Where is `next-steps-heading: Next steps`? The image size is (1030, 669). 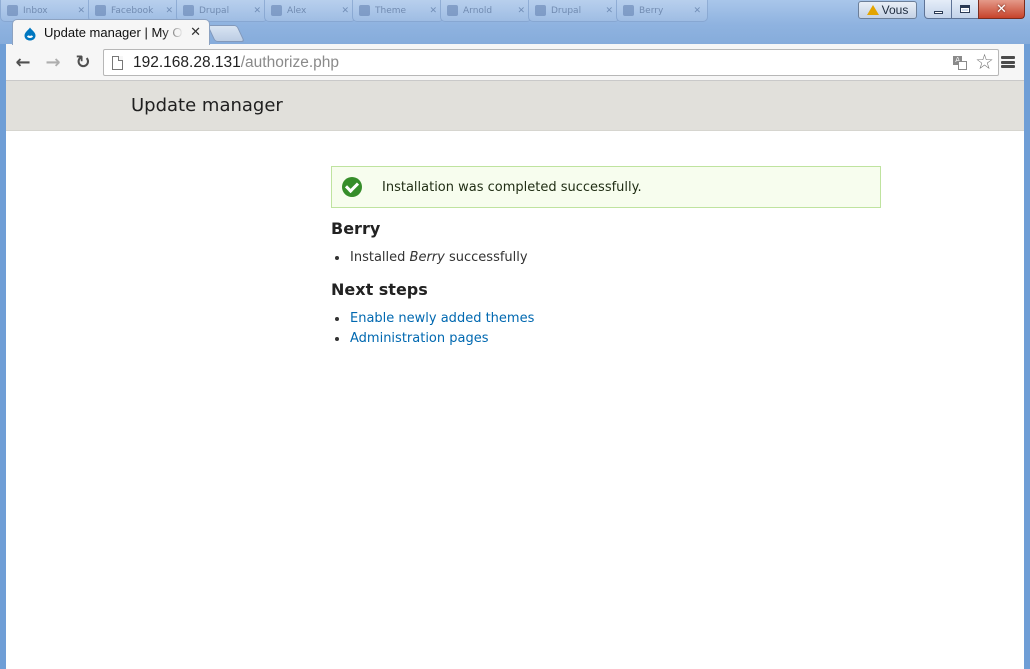
next-steps-heading: Next steps is located at coordinates (379, 289).